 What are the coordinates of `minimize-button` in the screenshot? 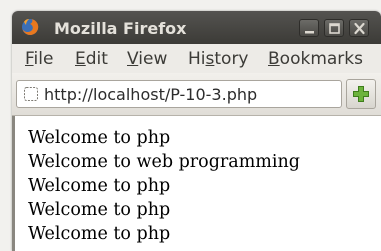 It's located at (309, 28).